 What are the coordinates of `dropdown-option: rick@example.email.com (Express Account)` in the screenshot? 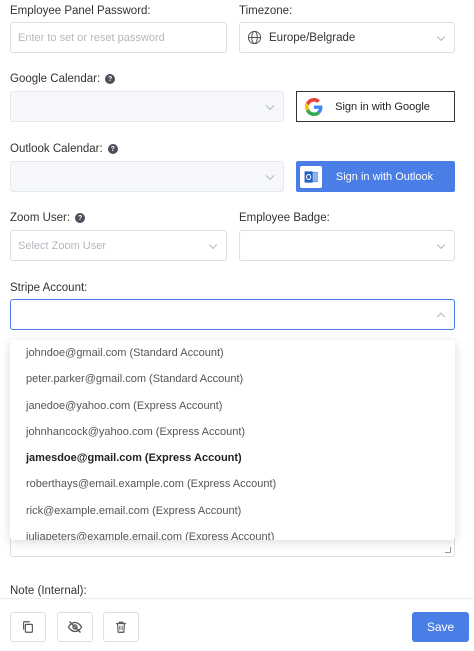 It's located at (232, 511).